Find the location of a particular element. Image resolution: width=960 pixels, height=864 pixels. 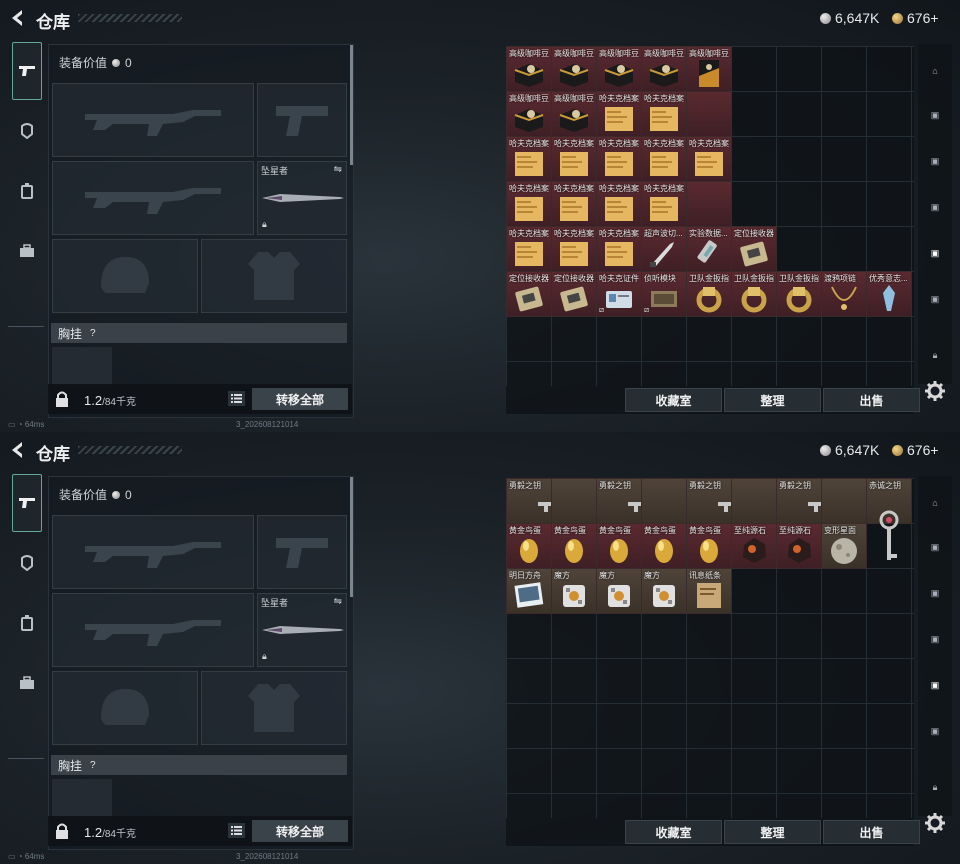

stash-item: 赤诚之钥 is located at coordinates (889, 519).